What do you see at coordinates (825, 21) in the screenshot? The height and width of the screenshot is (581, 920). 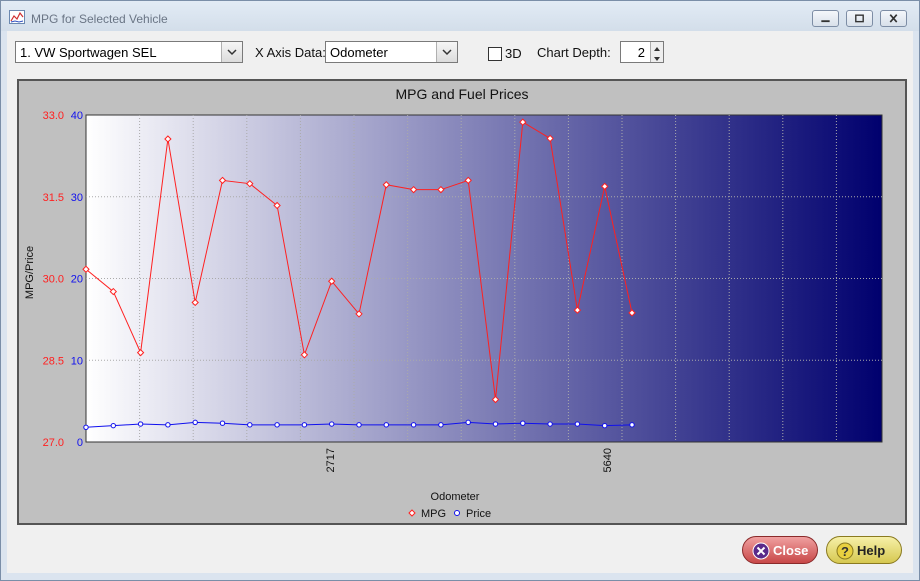 I see `minimize-icon` at bounding box center [825, 21].